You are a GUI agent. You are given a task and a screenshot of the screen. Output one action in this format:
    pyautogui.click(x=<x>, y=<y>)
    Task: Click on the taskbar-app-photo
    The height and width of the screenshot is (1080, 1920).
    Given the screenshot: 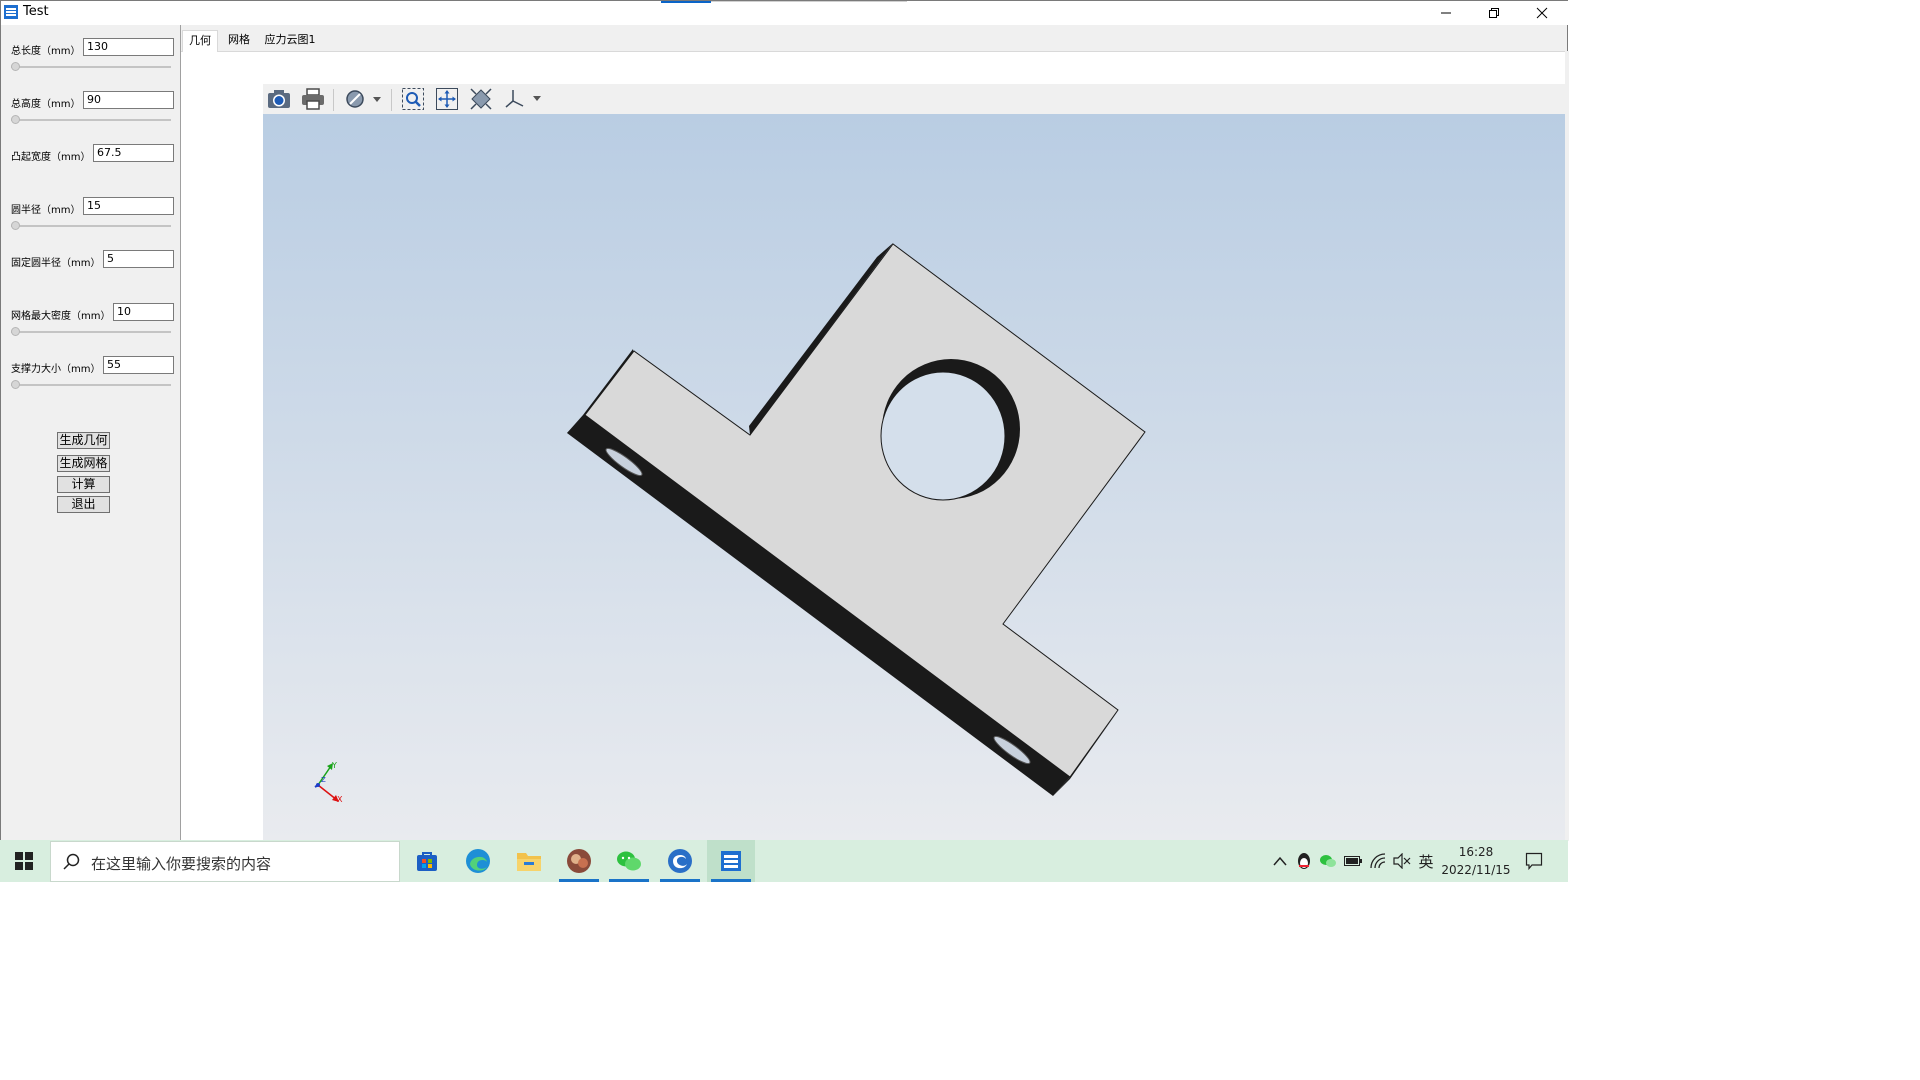 What is the action you would take?
    pyautogui.click(x=579, y=861)
    